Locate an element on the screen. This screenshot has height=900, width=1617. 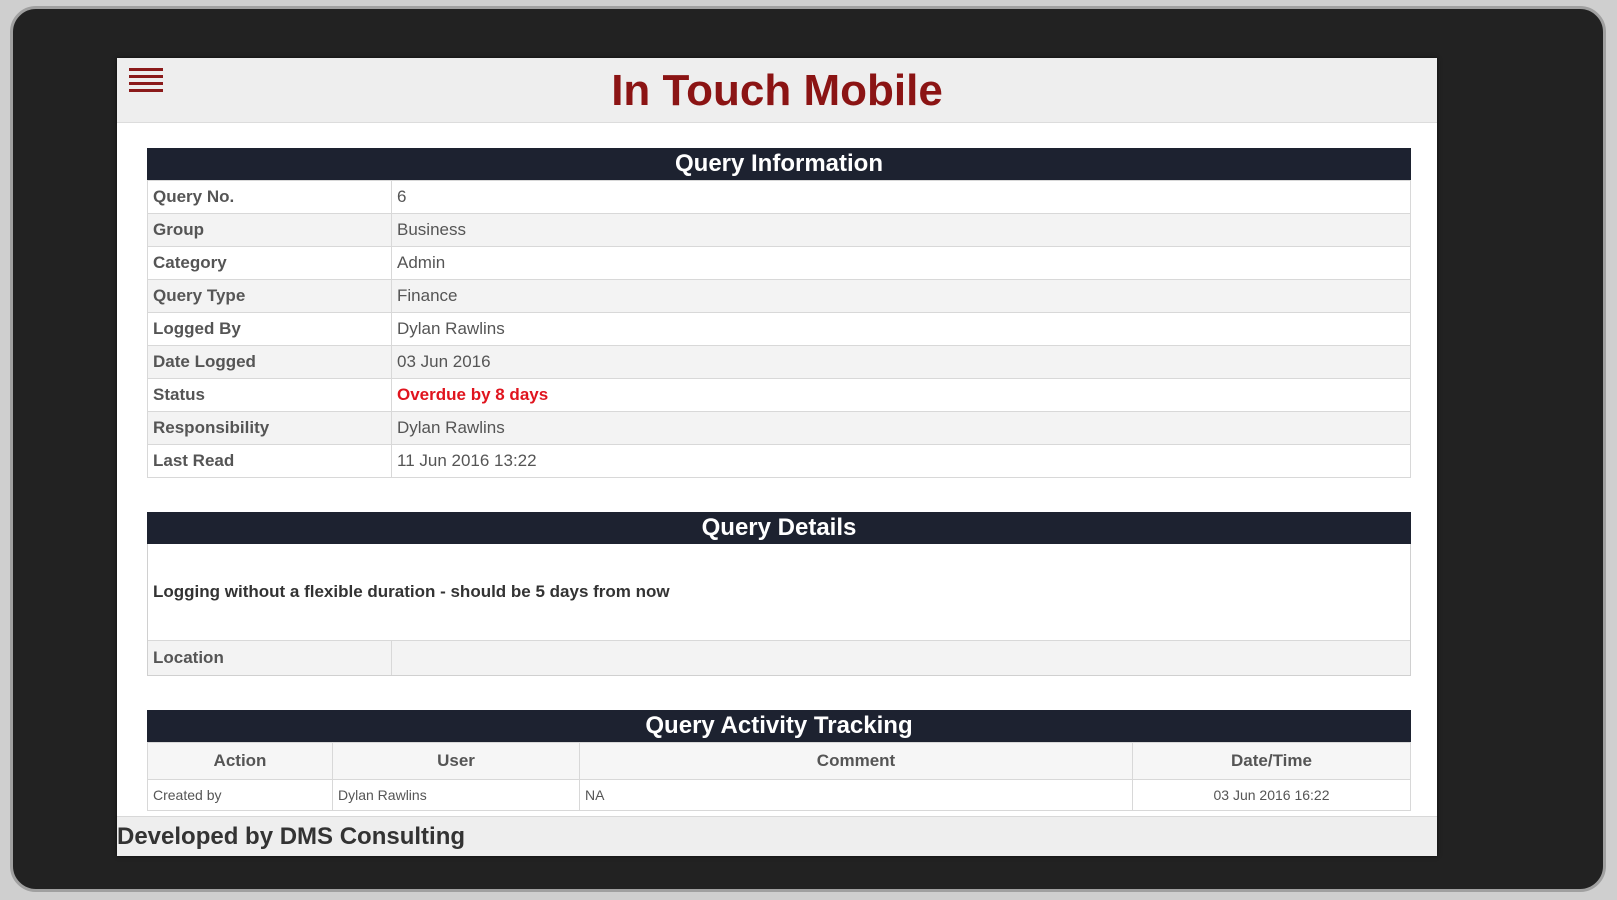
table-row: Query Type Finance is located at coordinates (779, 296).